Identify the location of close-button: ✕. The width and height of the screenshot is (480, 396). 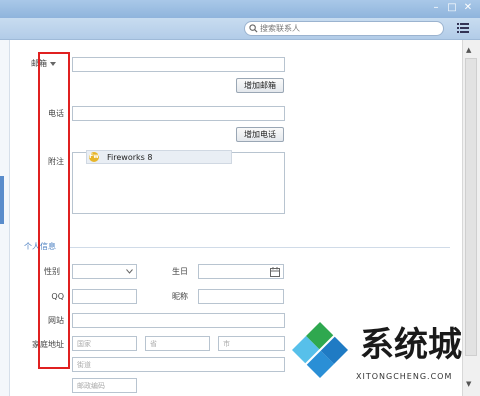
(468, 8).